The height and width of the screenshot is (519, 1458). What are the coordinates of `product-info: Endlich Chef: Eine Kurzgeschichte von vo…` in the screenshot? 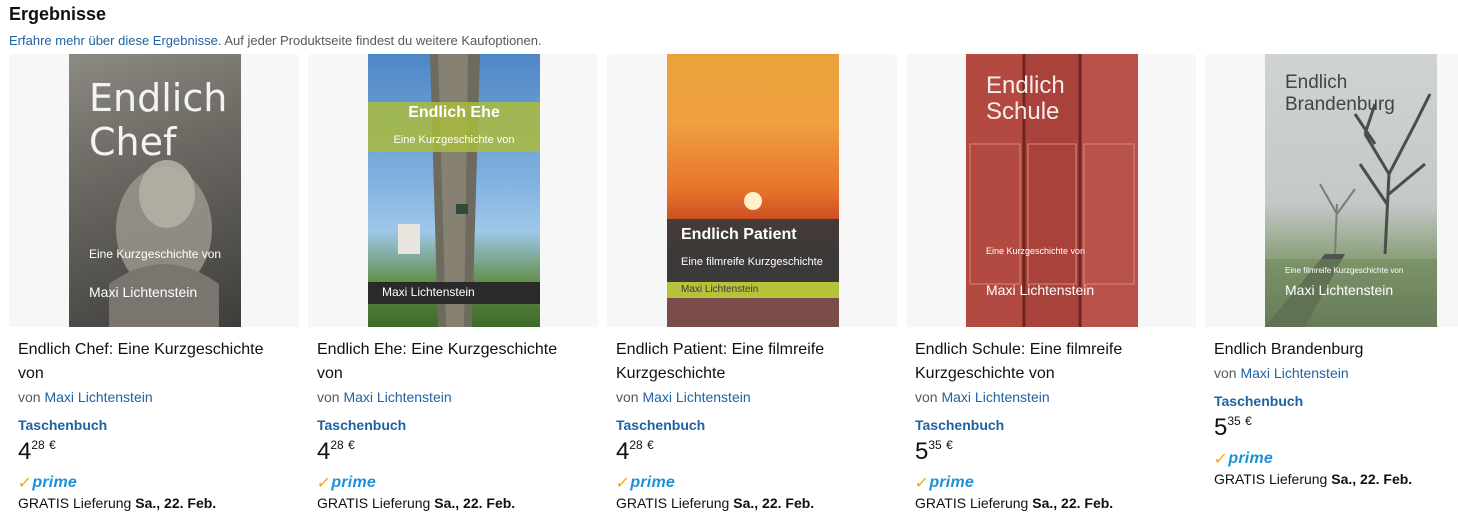 It's located at (152, 425).